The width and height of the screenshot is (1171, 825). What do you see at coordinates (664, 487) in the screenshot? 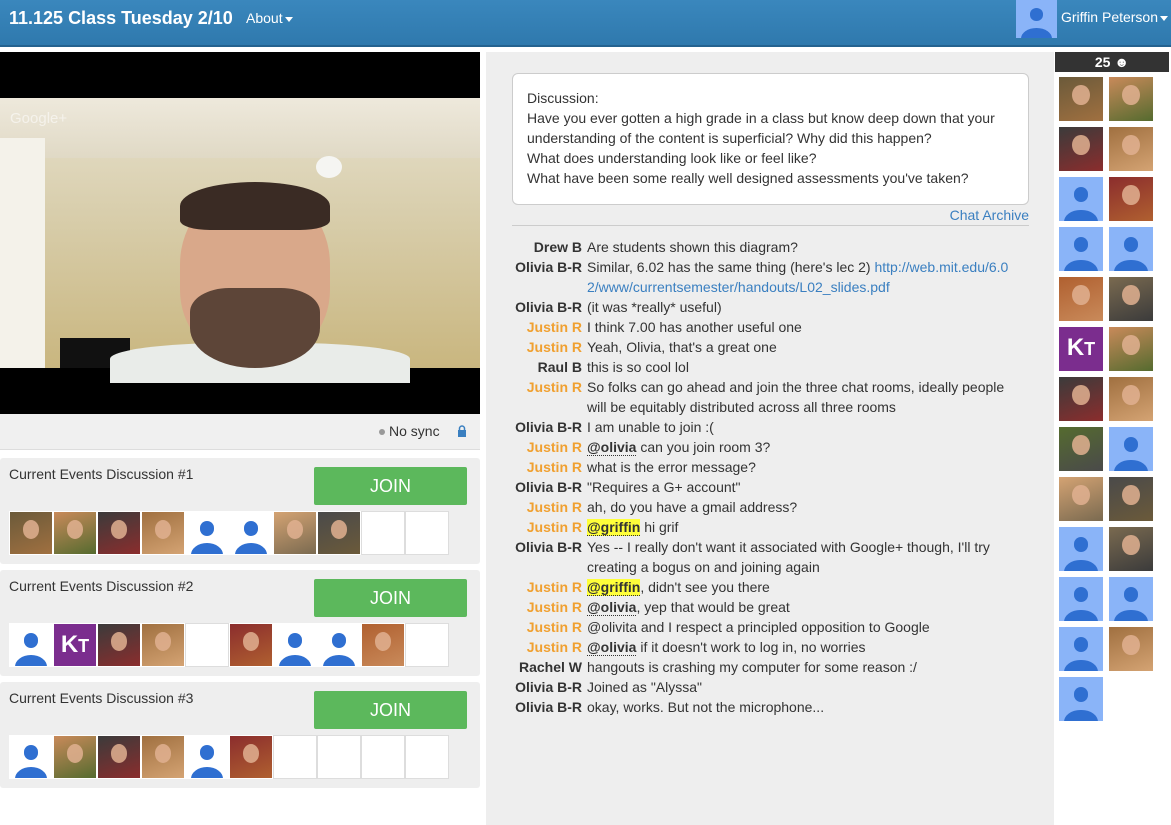
I see `chat-text-fragment: "Requires a G+ account"` at bounding box center [664, 487].